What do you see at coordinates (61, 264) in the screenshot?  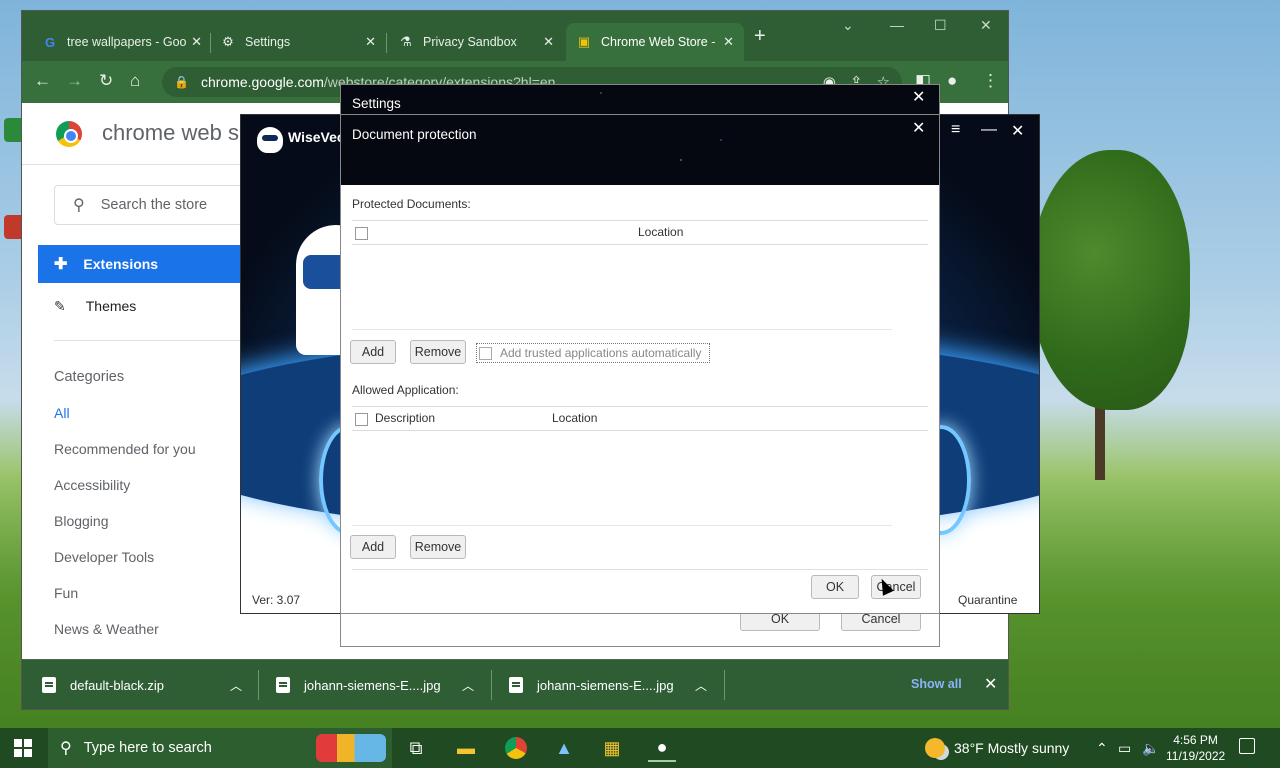 I see `puzzle-icon: ✚` at bounding box center [61, 264].